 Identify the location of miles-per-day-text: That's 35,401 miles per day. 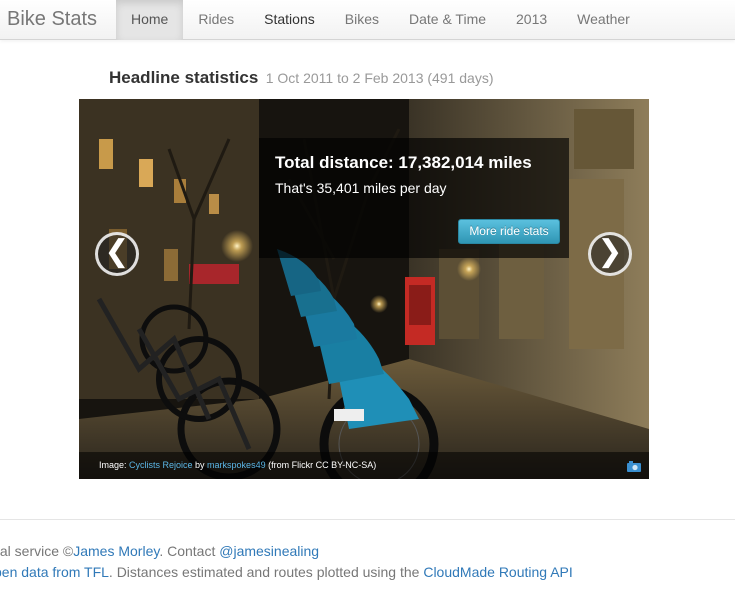
(361, 188).